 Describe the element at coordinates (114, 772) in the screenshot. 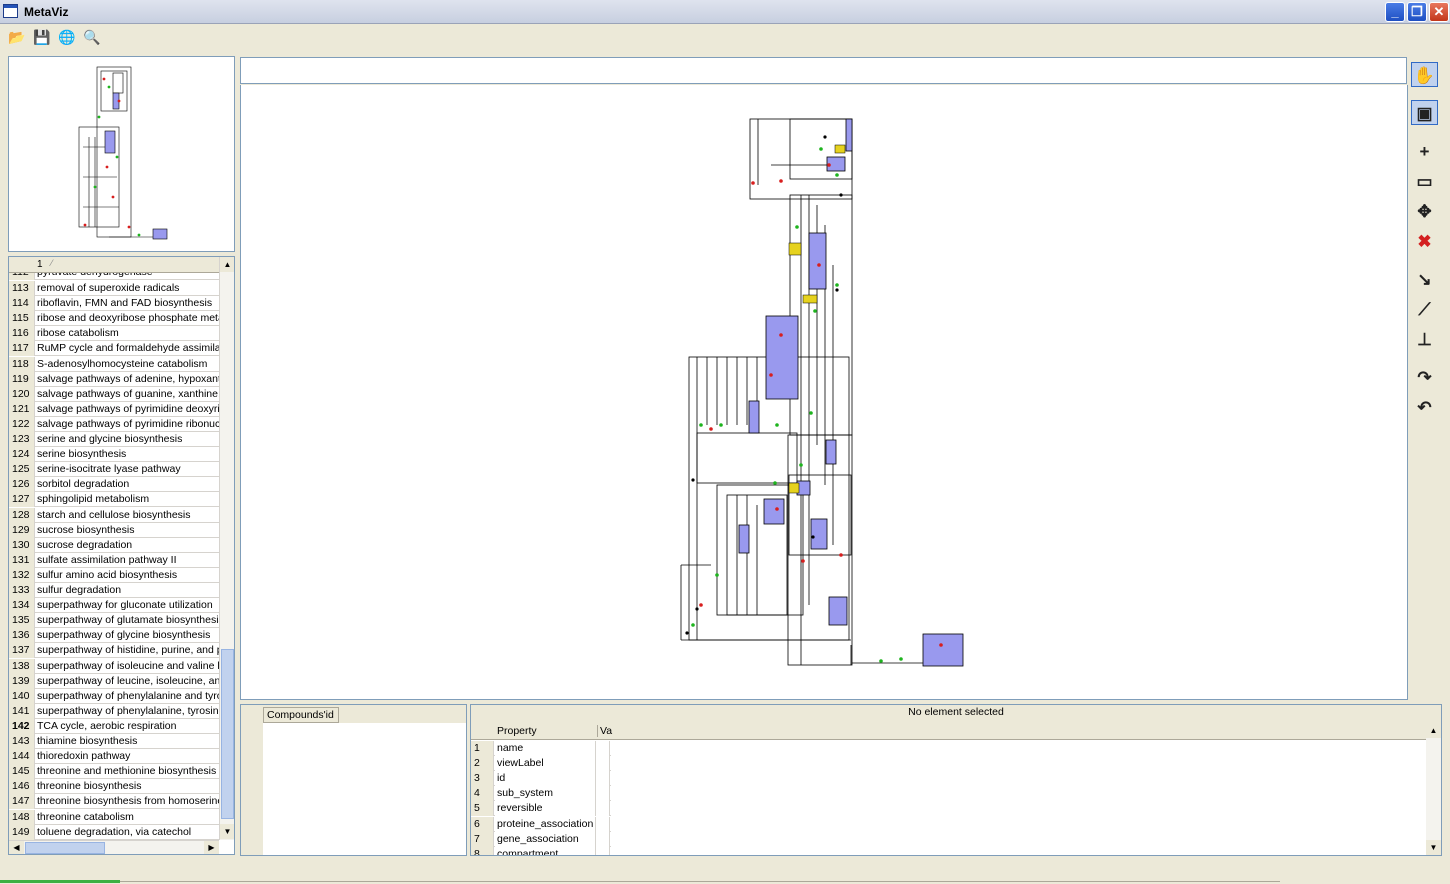

I see `list-item: 145 threonine and methionine biosynthesis` at that location.